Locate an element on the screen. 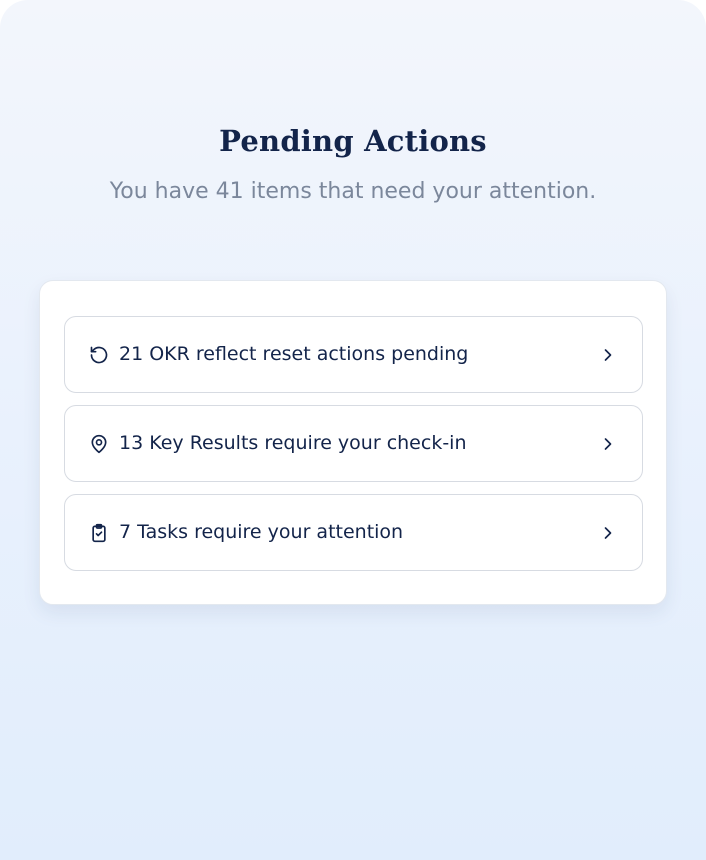 This screenshot has width=706, height=860. map-pin-icon is located at coordinates (99, 444).